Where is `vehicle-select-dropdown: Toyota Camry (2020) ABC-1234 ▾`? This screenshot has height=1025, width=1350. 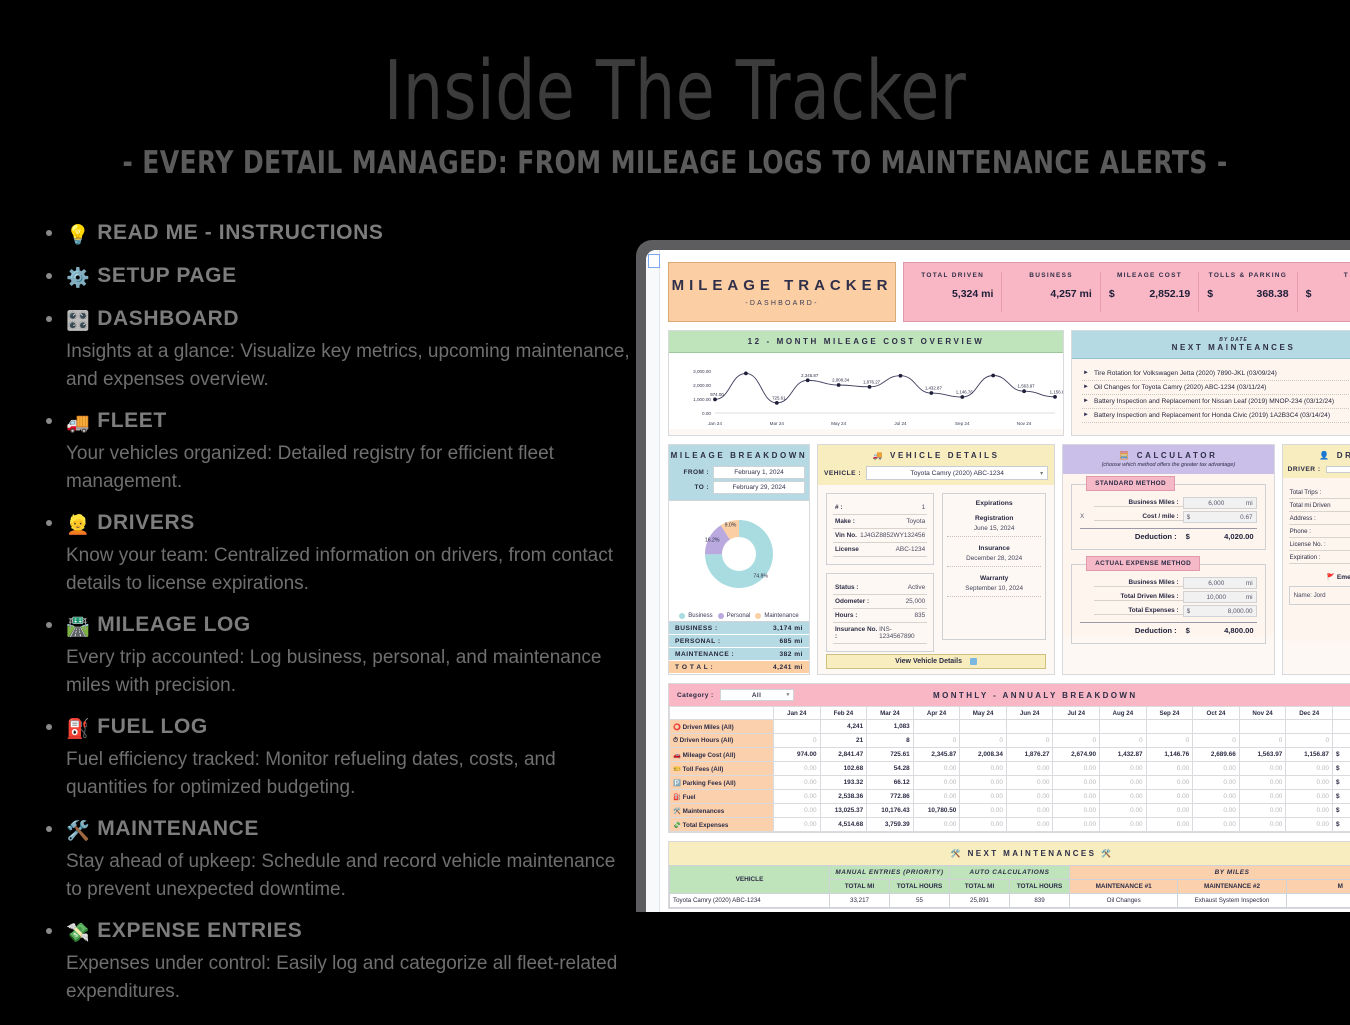 vehicle-select-dropdown: Toyota Camry (2020) ABC-1234 ▾ is located at coordinates (957, 473).